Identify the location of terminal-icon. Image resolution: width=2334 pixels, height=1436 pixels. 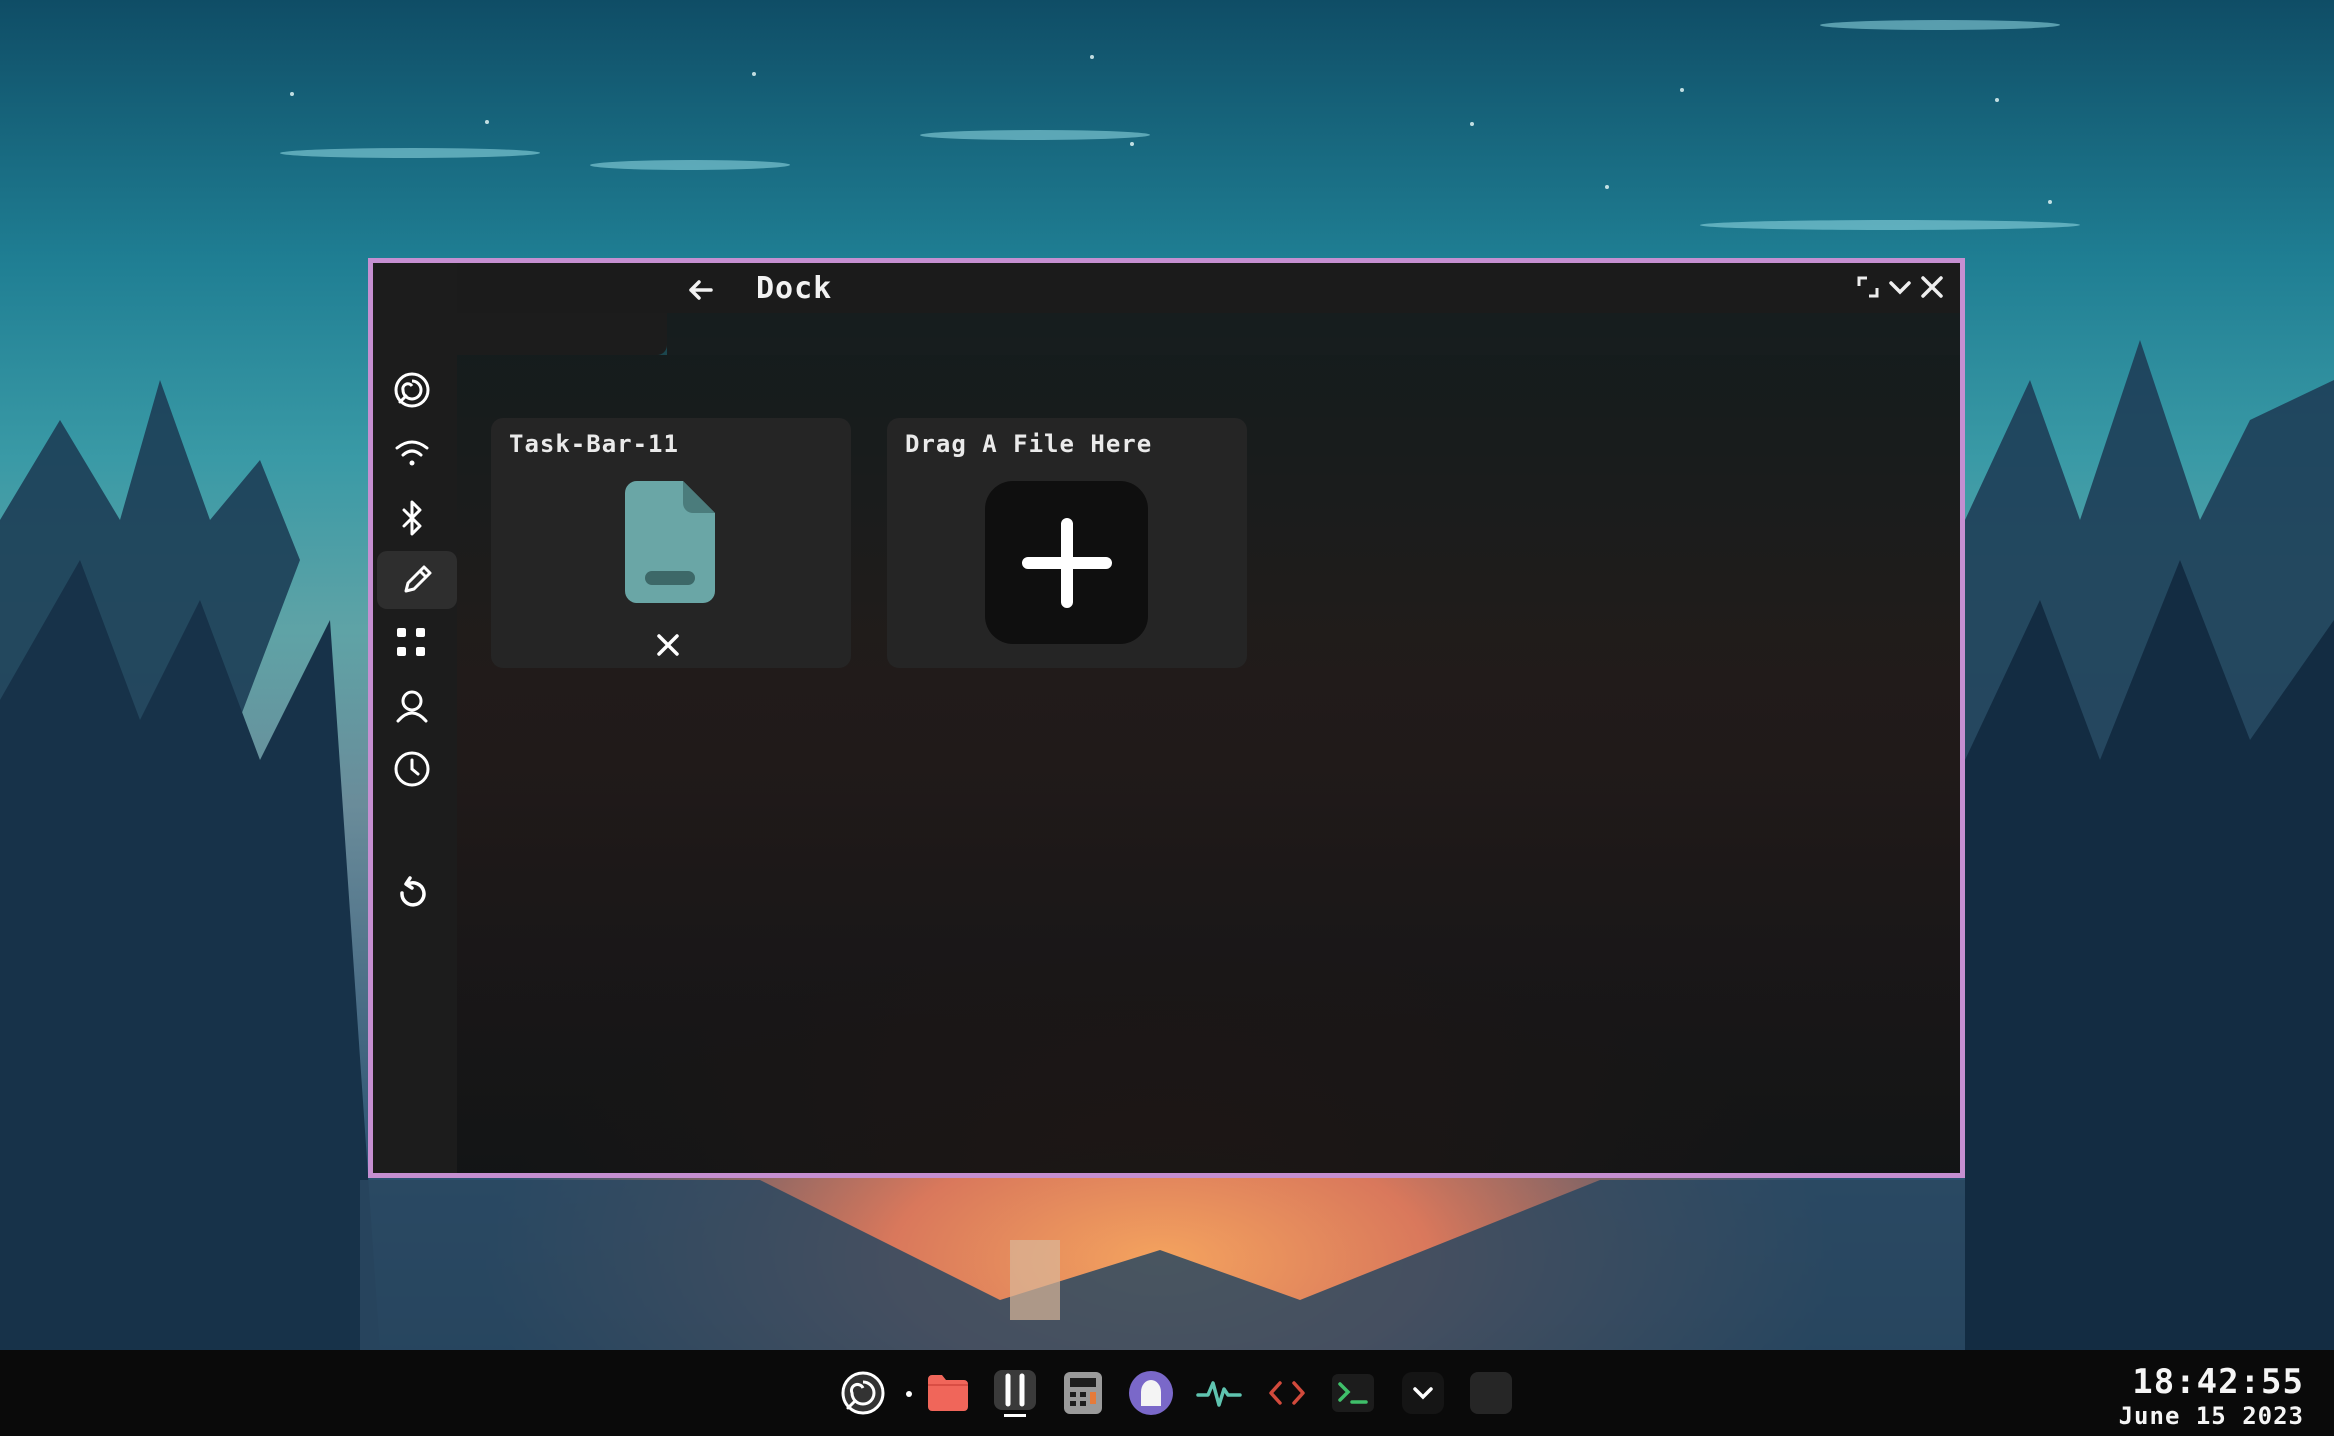
(1353, 1393).